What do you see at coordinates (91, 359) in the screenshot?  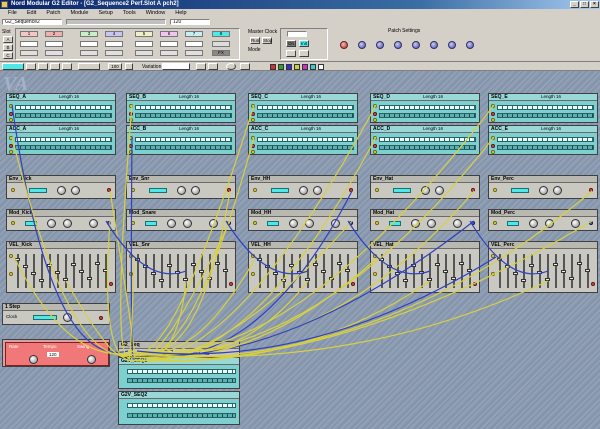 I see `swing-knob` at bounding box center [91, 359].